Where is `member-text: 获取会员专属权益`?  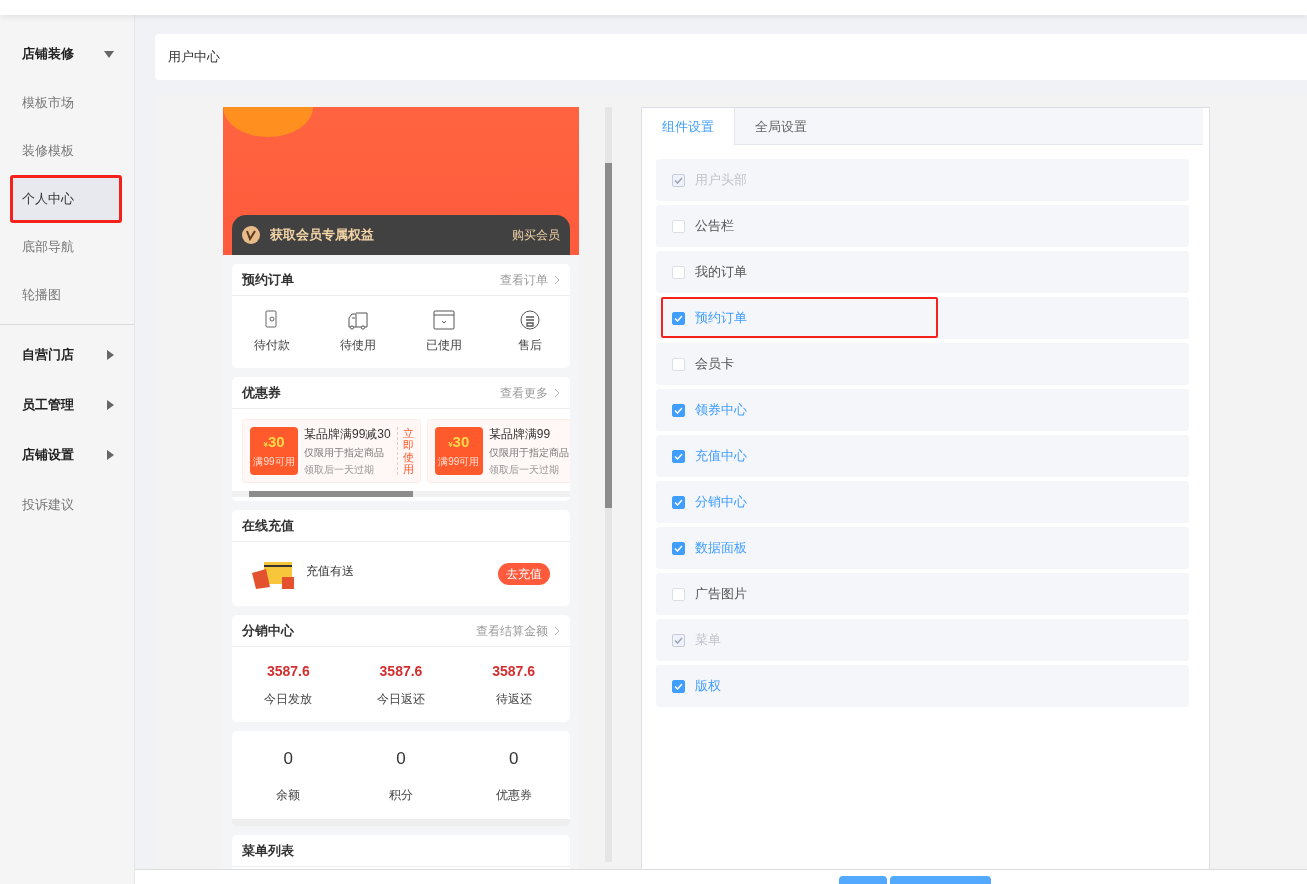
member-text: 获取会员专属权益 is located at coordinates (322, 235).